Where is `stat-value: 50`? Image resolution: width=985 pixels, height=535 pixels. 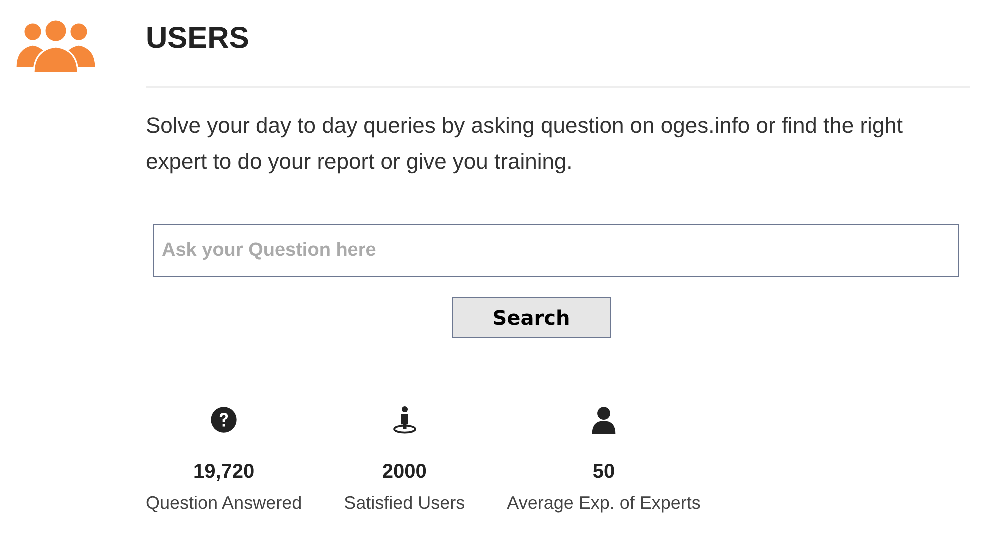 stat-value: 50 is located at coordinates (604, 472).